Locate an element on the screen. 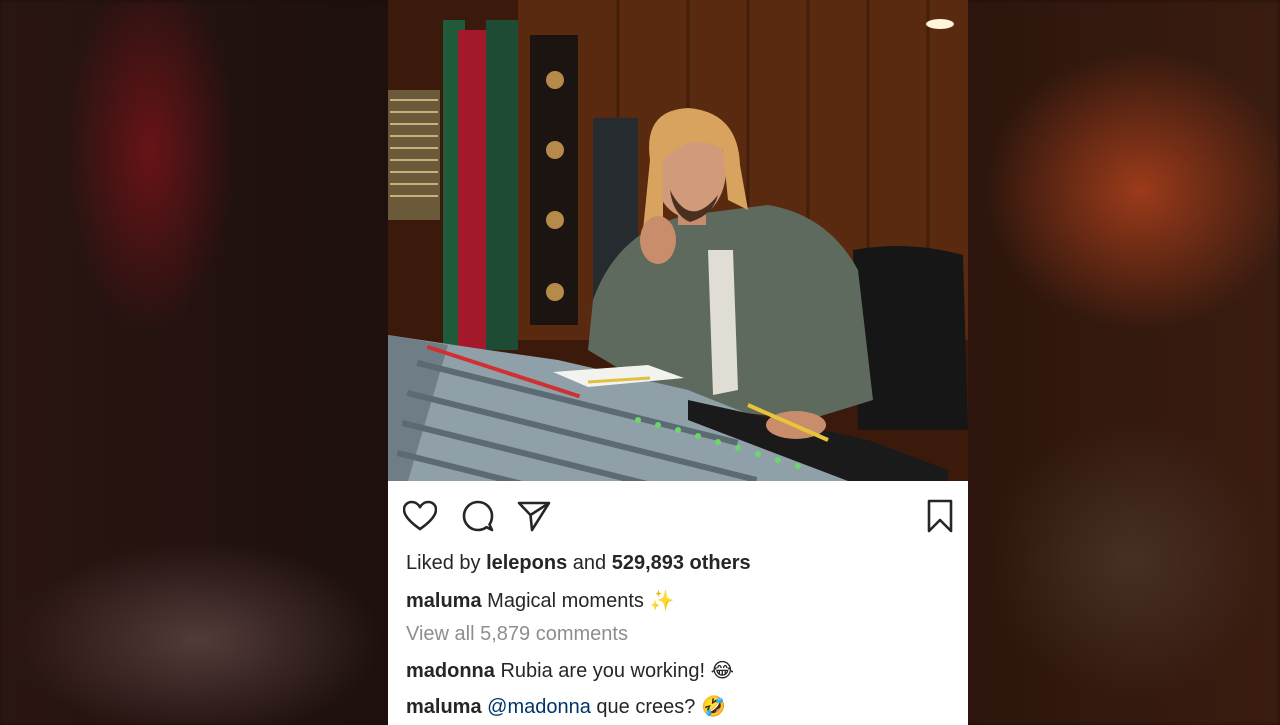  comment-text: Rubia are you working! is located at coordinates (603, 671).